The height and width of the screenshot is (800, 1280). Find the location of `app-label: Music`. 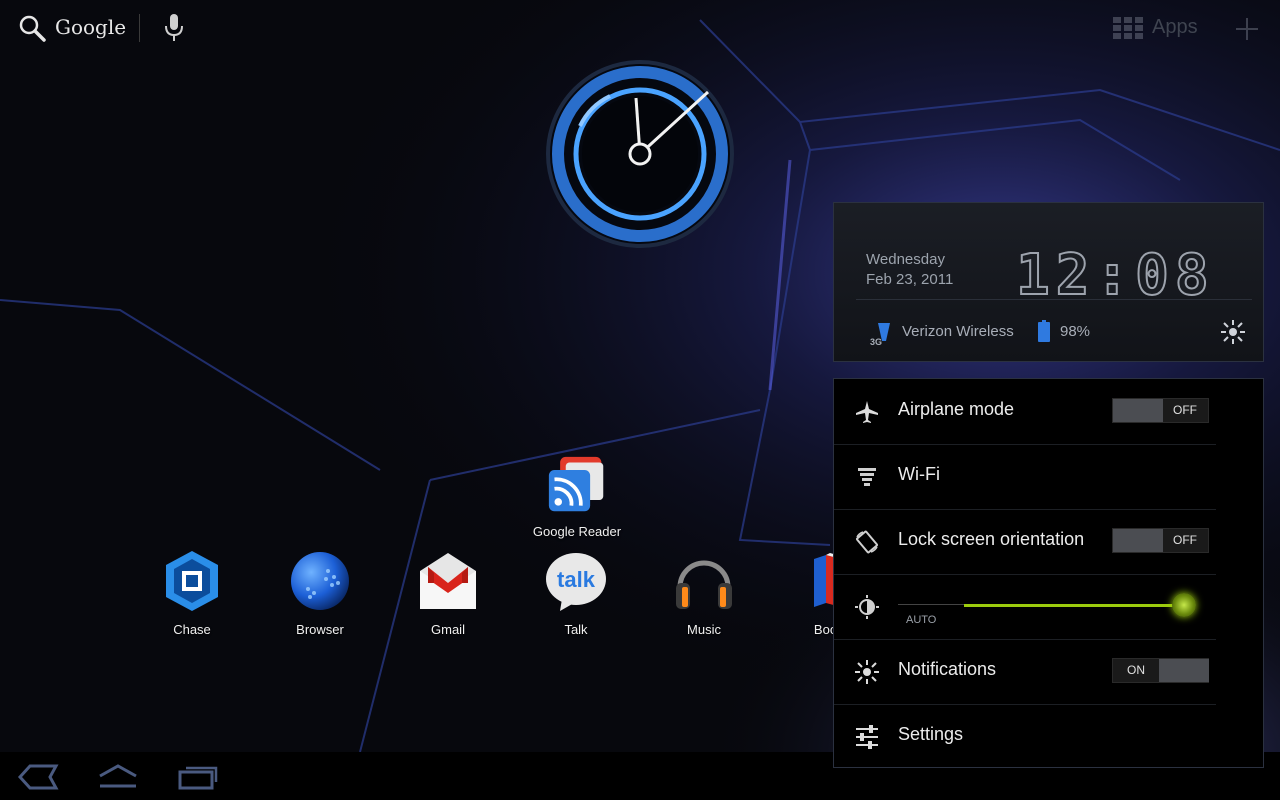

app-label: Music is located at coordinates (704, 629).